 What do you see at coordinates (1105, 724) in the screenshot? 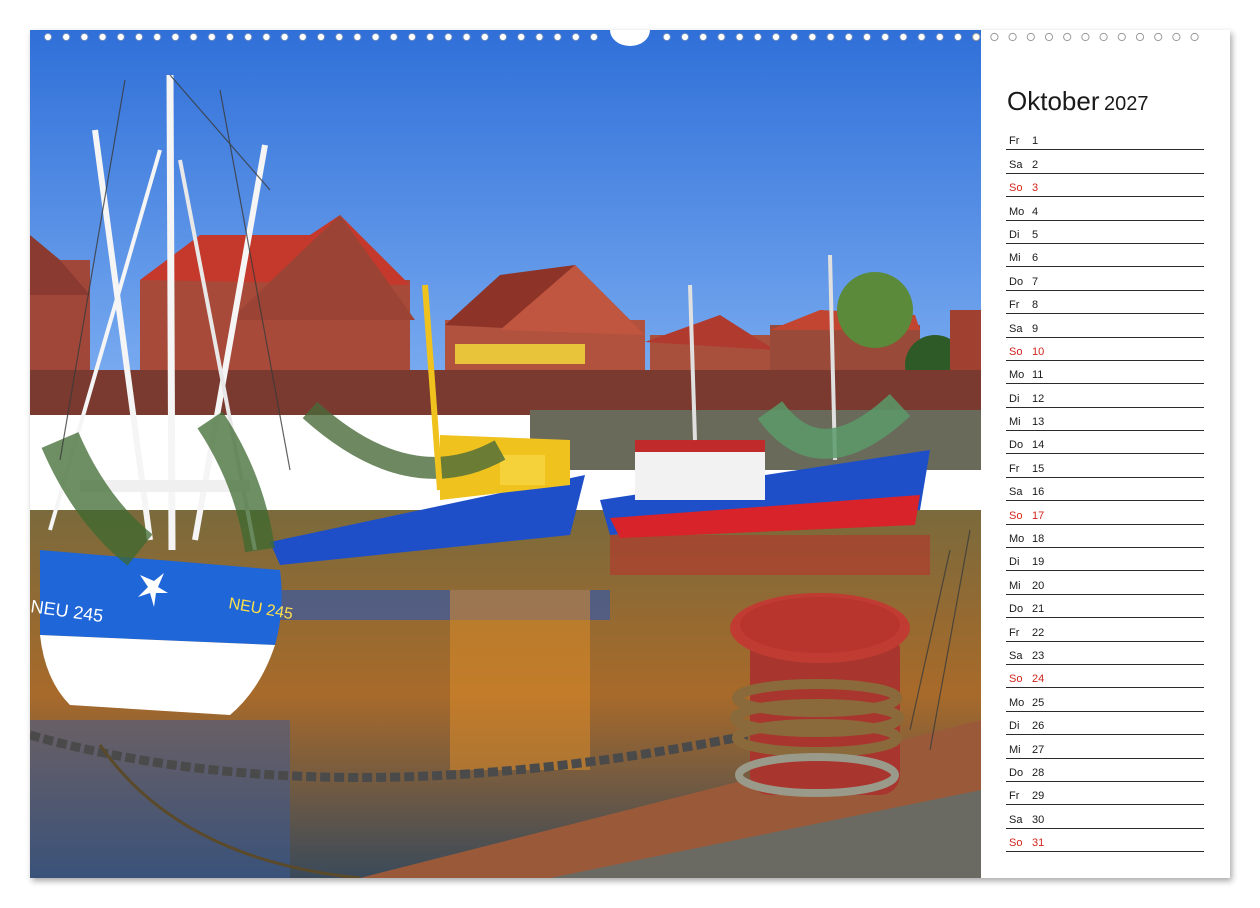
I see `day-row: Di 26` at bounding box center [1105, 724].